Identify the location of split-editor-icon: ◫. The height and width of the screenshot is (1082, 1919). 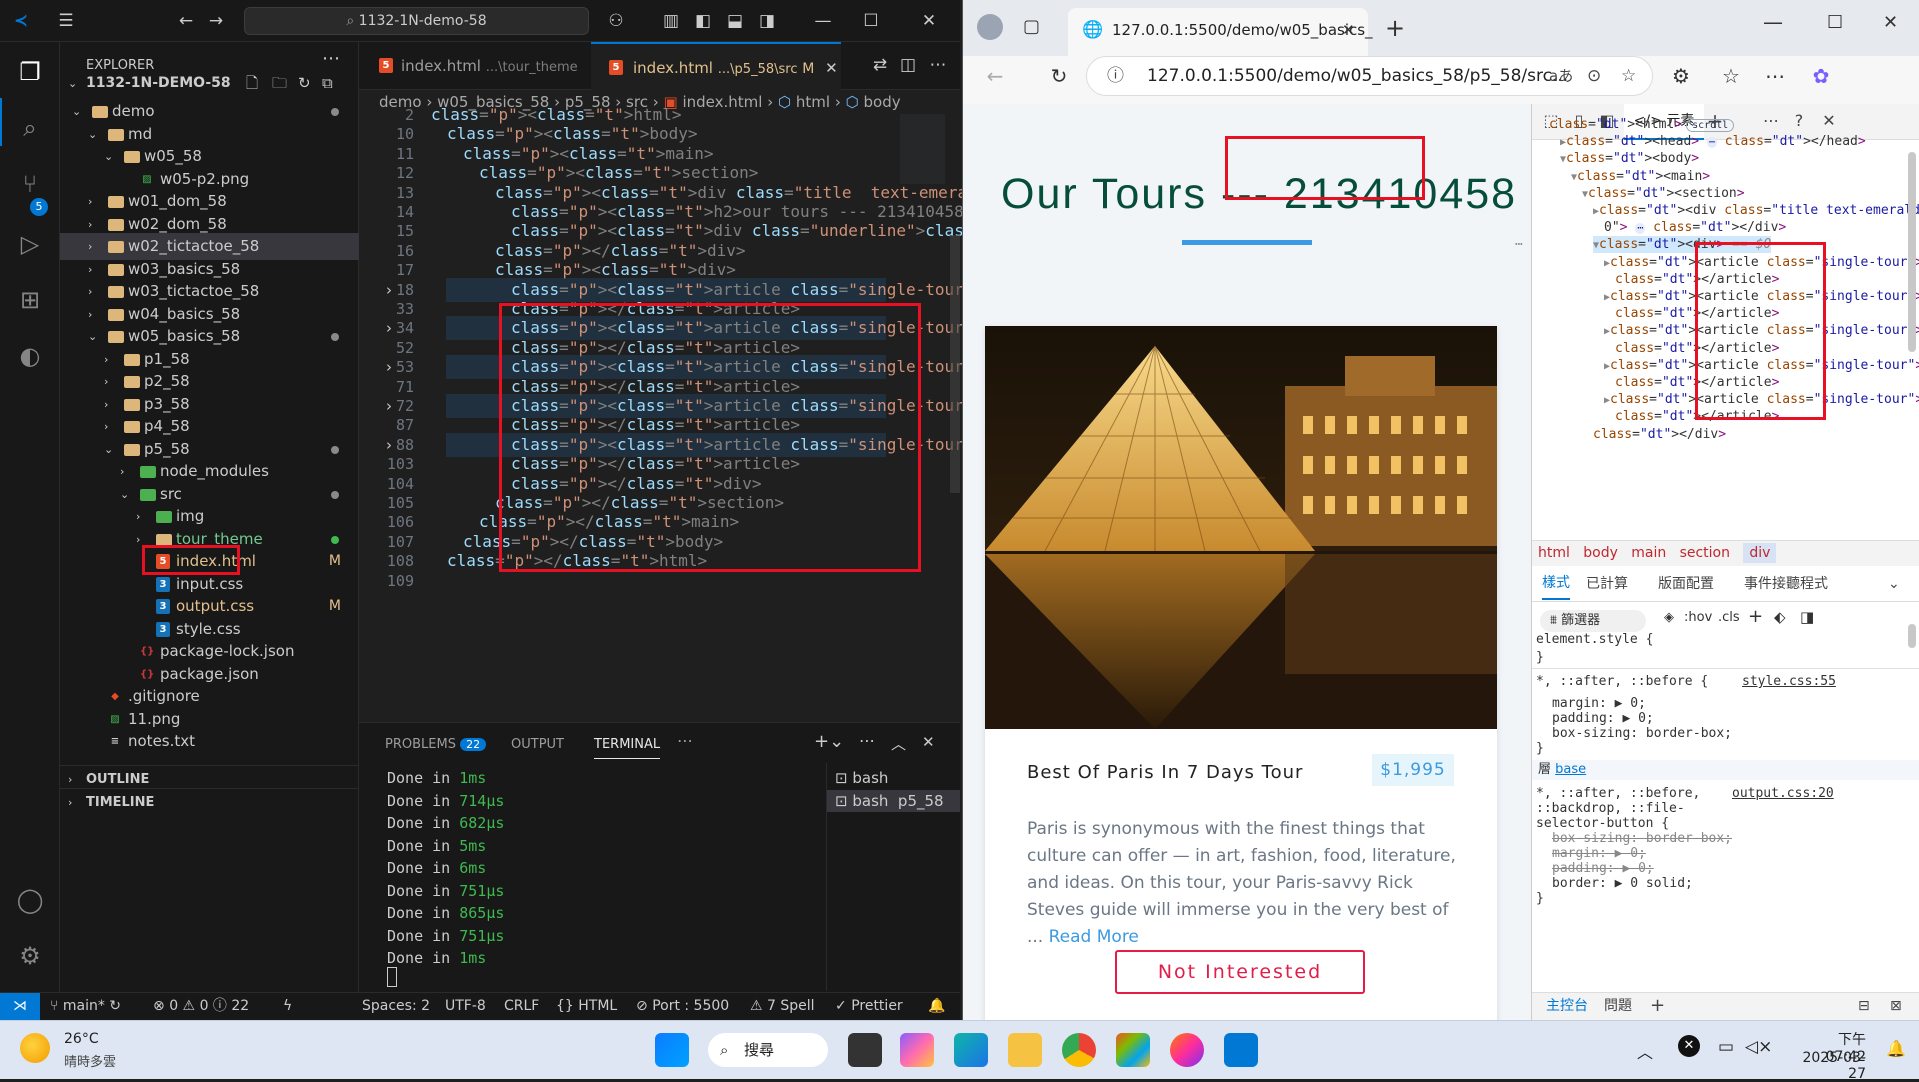
(908, 65).